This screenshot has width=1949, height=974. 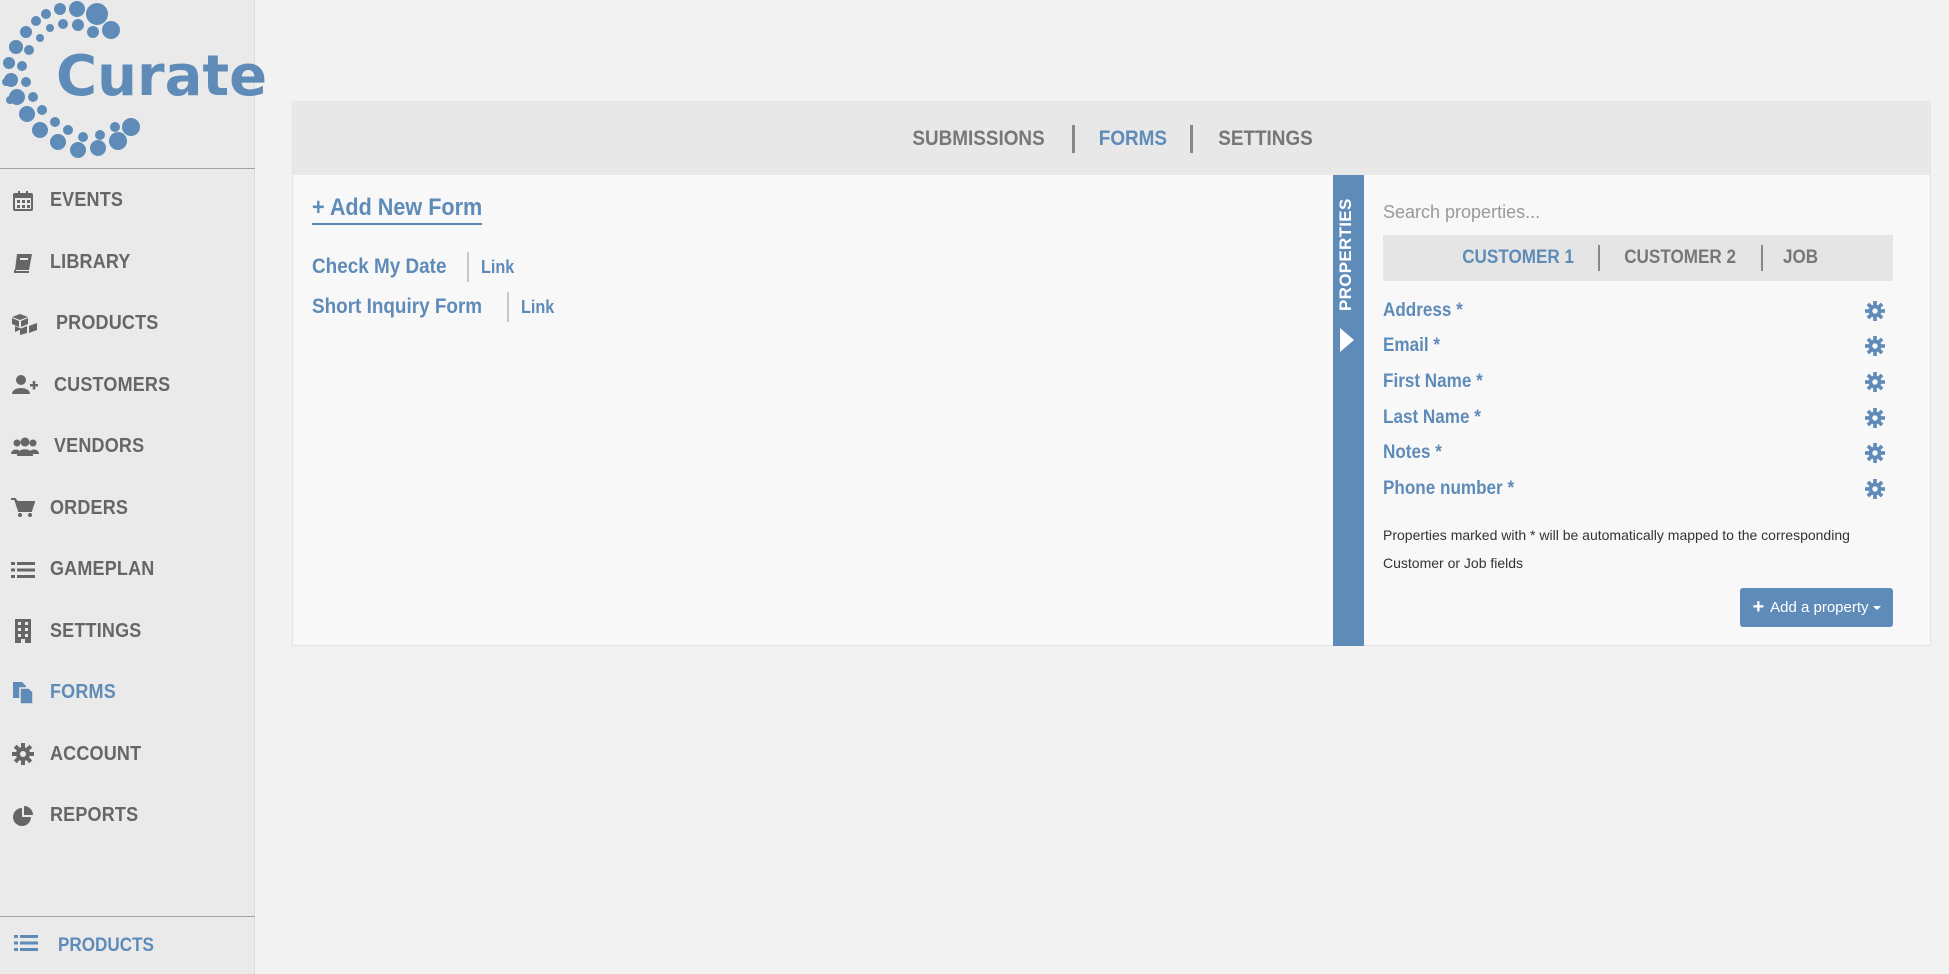 I want to click on list-item: Check My Date Link, so click(x=435, y=267).